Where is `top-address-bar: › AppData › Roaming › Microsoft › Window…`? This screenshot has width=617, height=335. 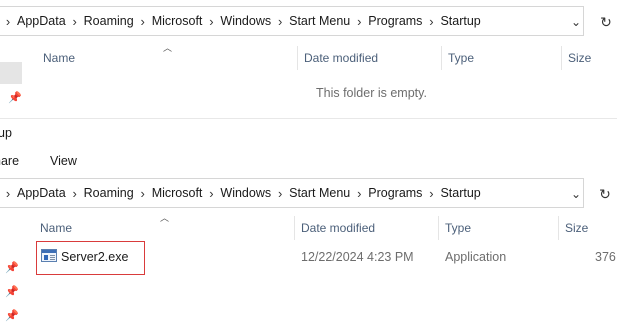
top-address-bar: › AppData › Roaming › Microsoft › Window… is located at coordinates (292, 21).